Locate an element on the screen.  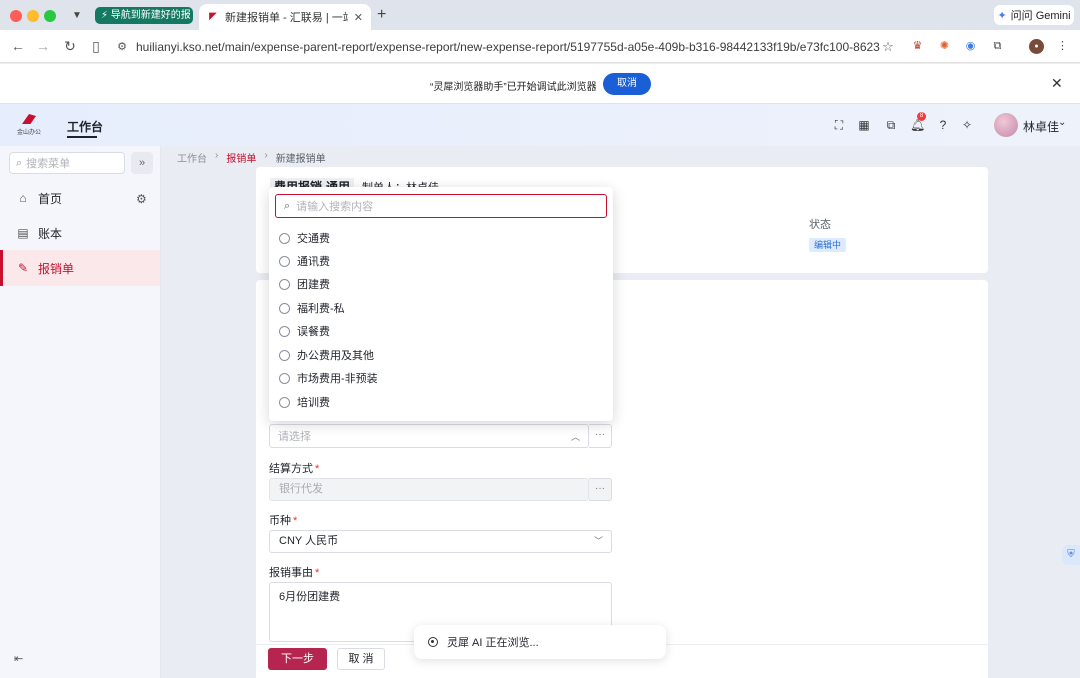
tab-group-chip: ⚡ 导航到新建好的报 is located at coordinates (144, 15).